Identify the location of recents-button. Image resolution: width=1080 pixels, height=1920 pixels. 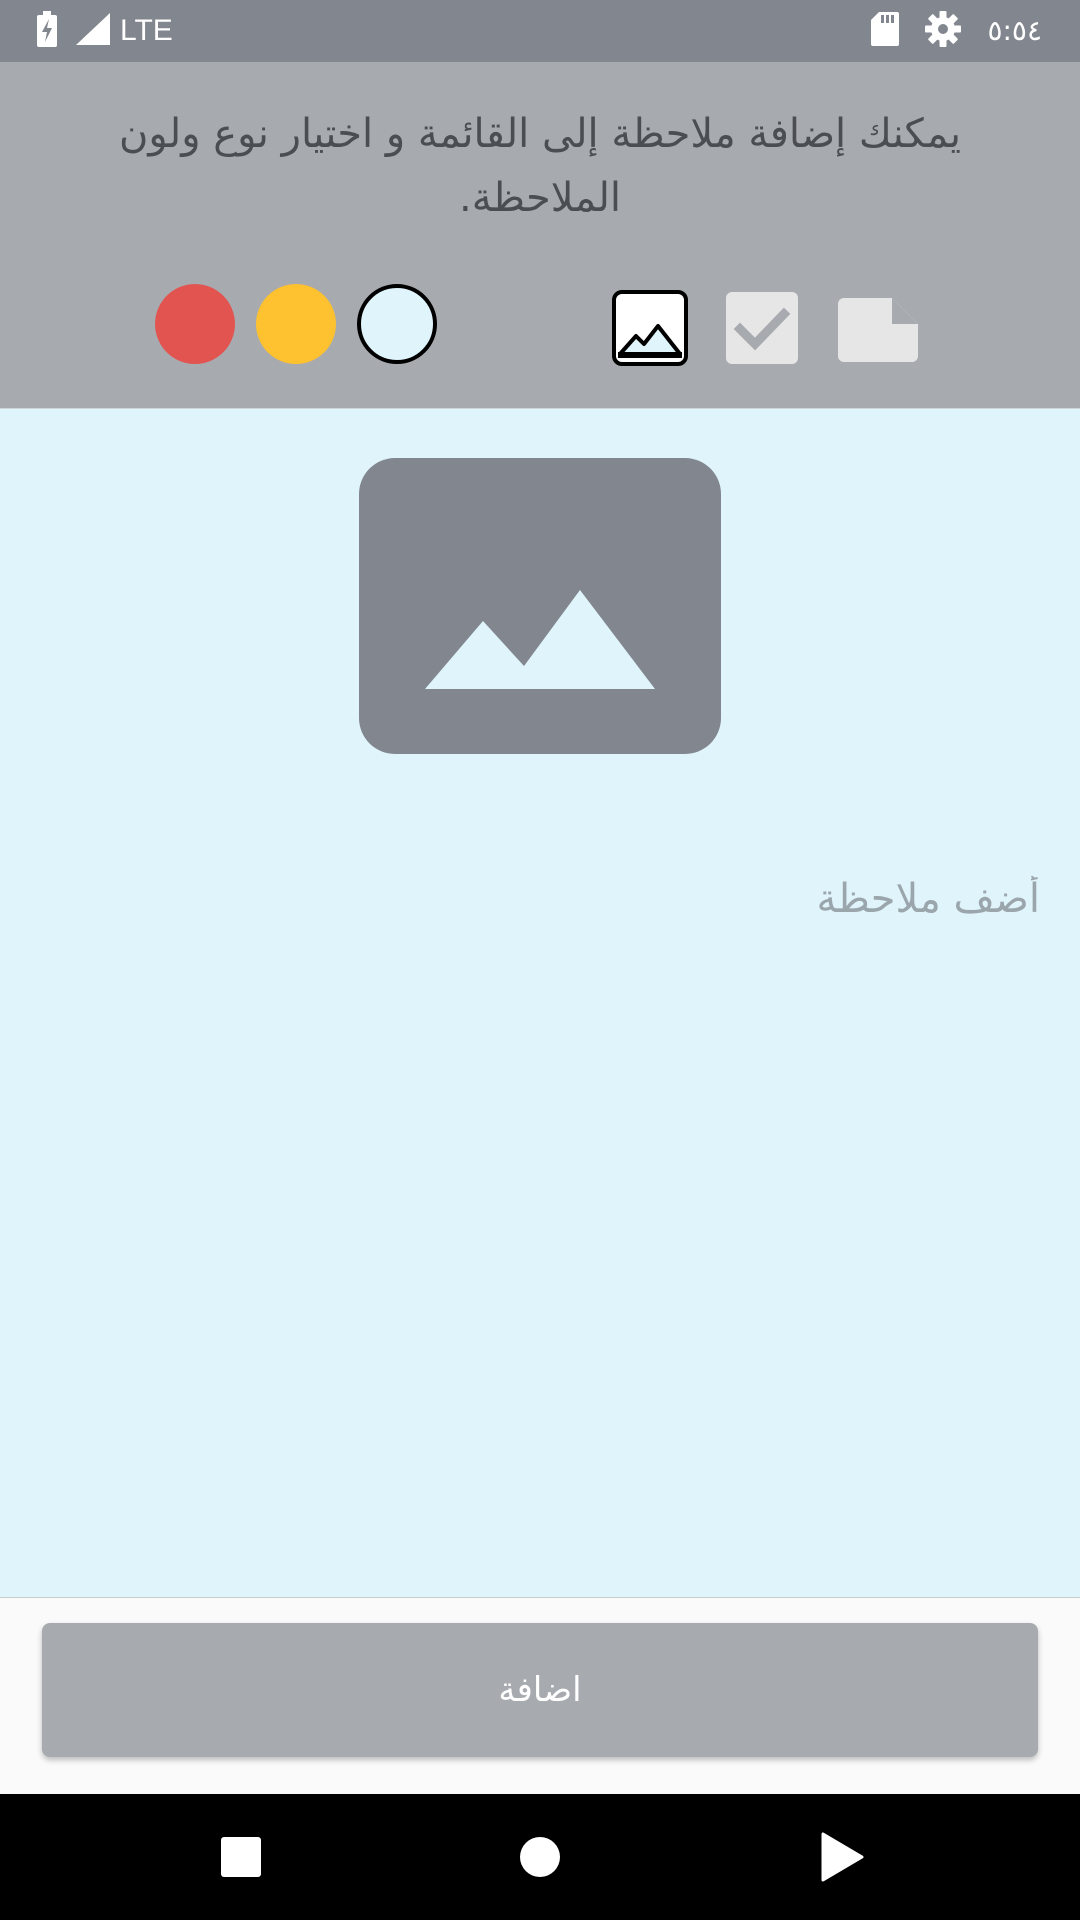
(241, 1857).